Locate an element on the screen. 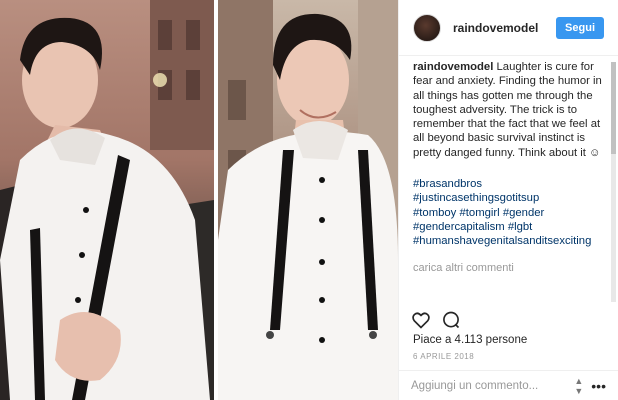 Image resolution: width=618 pixels, height=400 pixels. hashtag: #brasandbros is located at coordinates (447, 184).